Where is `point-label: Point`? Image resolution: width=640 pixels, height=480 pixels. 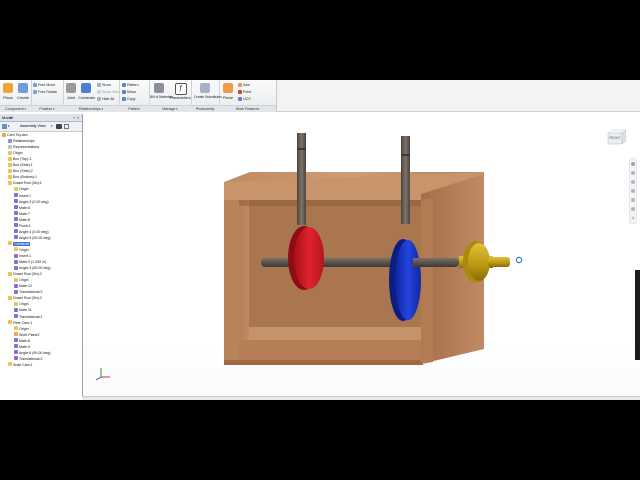
point-label: Point is located at coordinates (247, 92).